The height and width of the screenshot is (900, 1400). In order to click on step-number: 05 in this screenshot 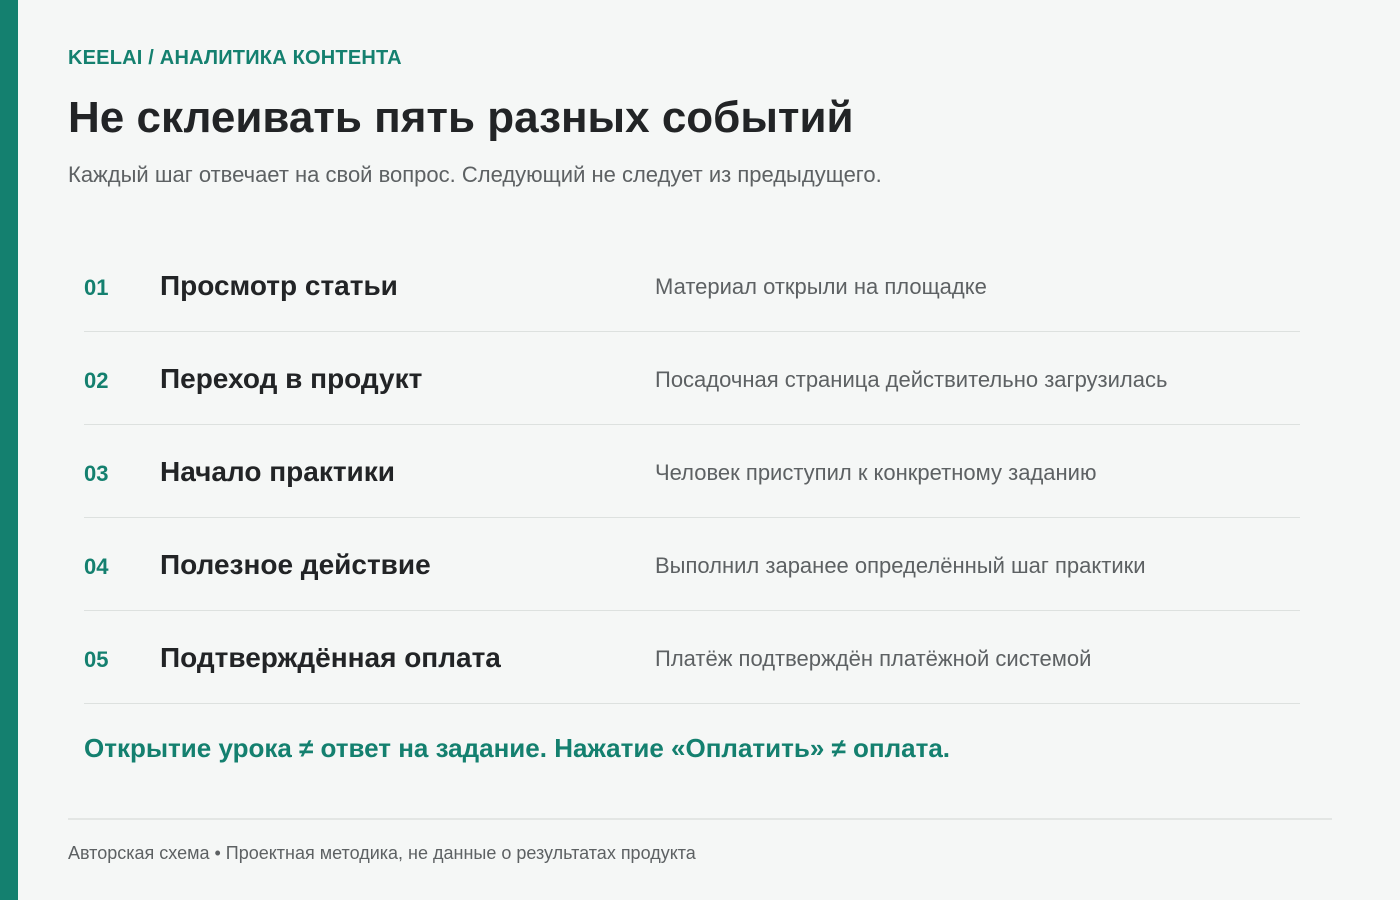, I will do `click(96, 659)`.